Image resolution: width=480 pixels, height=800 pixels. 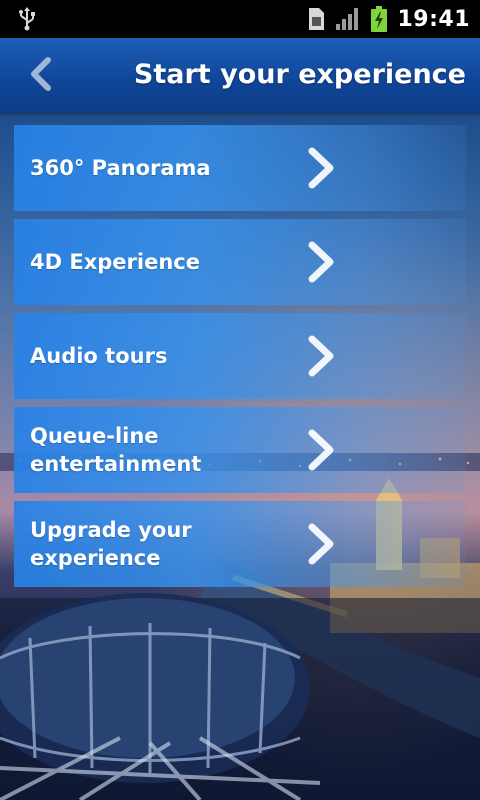 I want to click on signal-icon, so click(x=347, y=19).